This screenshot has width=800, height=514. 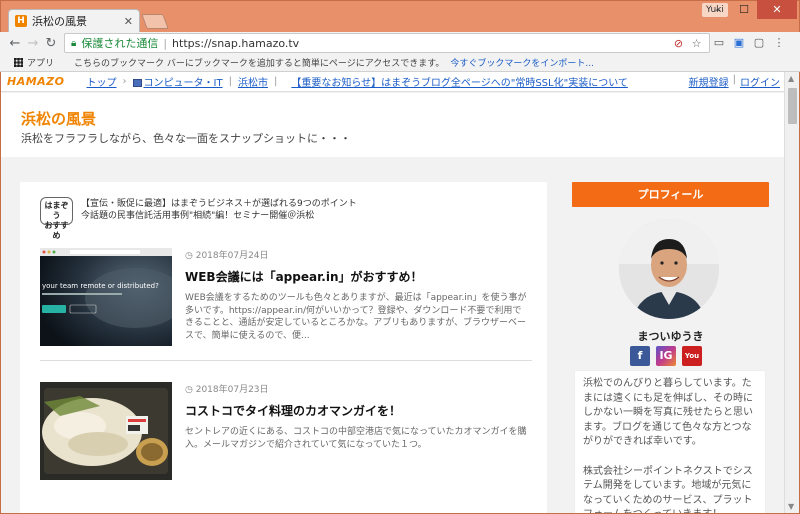 What do you see at coordinates (74, 43) in the screenshot?
I see `lock-icon: 🔒︎` at bounding box center [74, 43].